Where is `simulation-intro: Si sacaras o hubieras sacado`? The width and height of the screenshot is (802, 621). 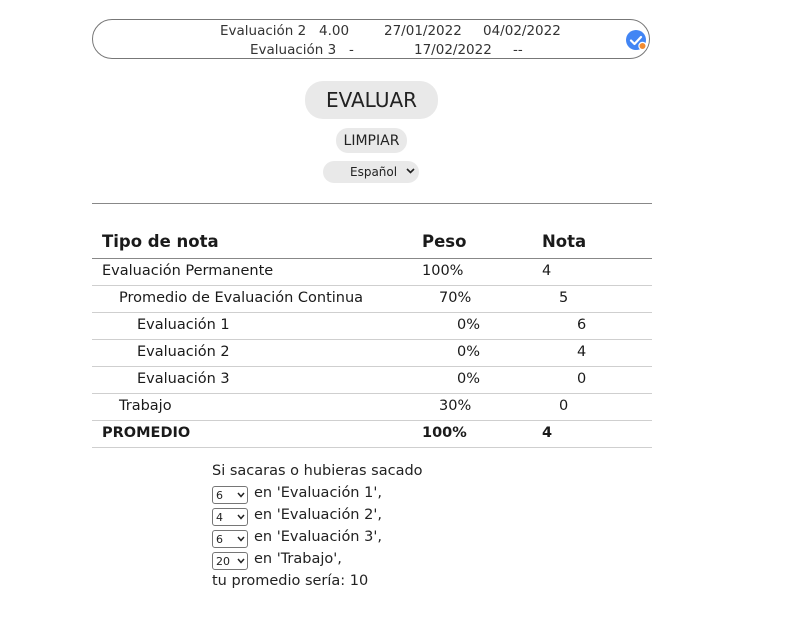
simulation-intro: Si sacaras o hubieras sacado is located at coordinates (317, 471).